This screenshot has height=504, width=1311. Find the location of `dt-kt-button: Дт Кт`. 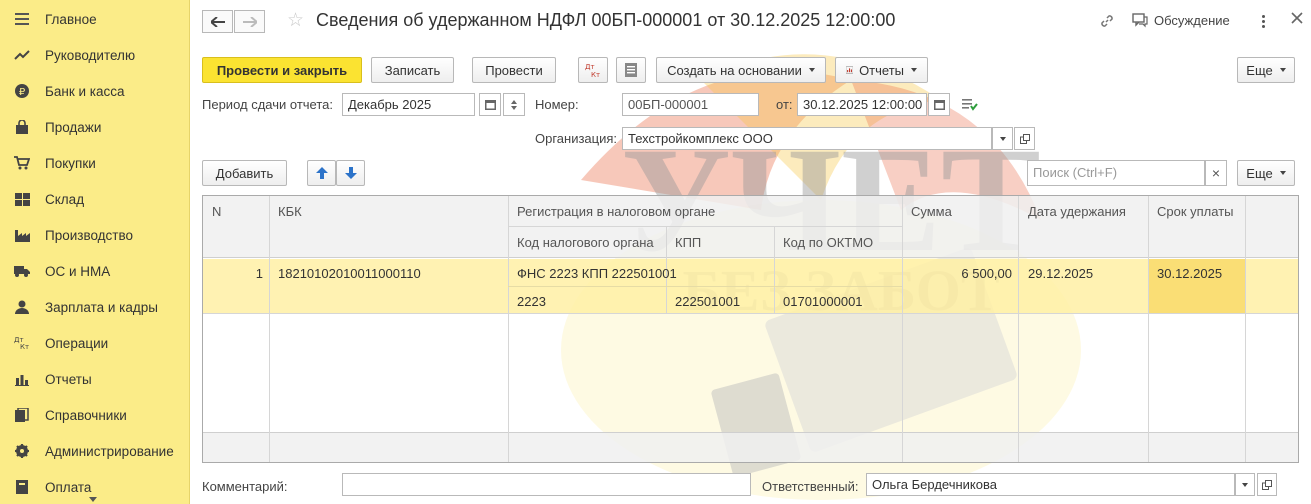

dt-kt-button: Дт Кт is located at coordinates (593, 70).